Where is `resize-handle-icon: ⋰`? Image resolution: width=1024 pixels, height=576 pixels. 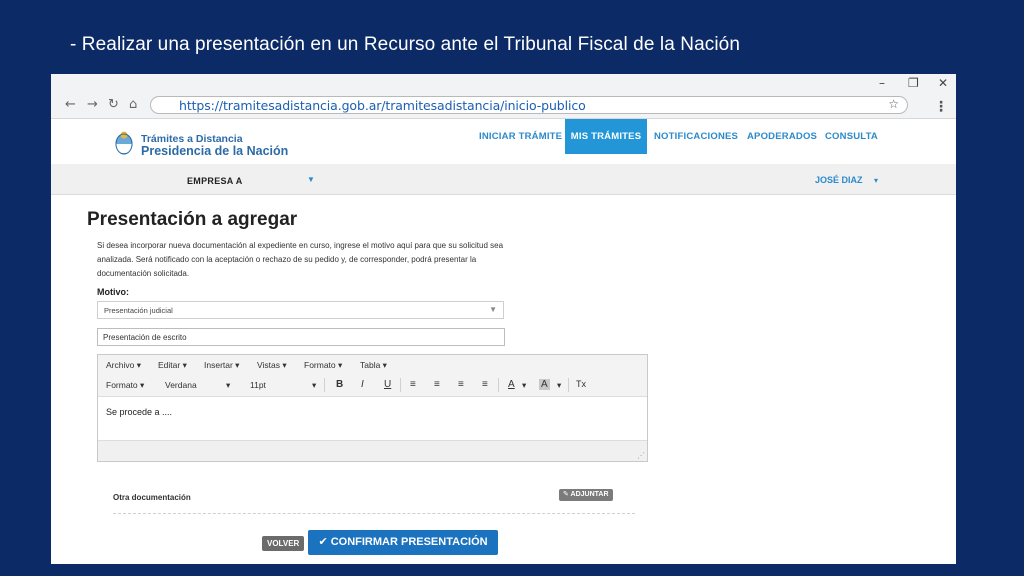 resize-handle-icon: ⋰ is located at coordinates (641, 455).